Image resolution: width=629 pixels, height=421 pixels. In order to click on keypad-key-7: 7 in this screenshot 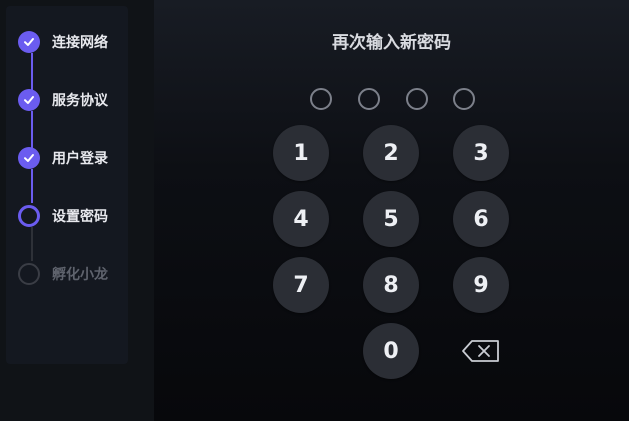, I will do `click(301, 285)`.